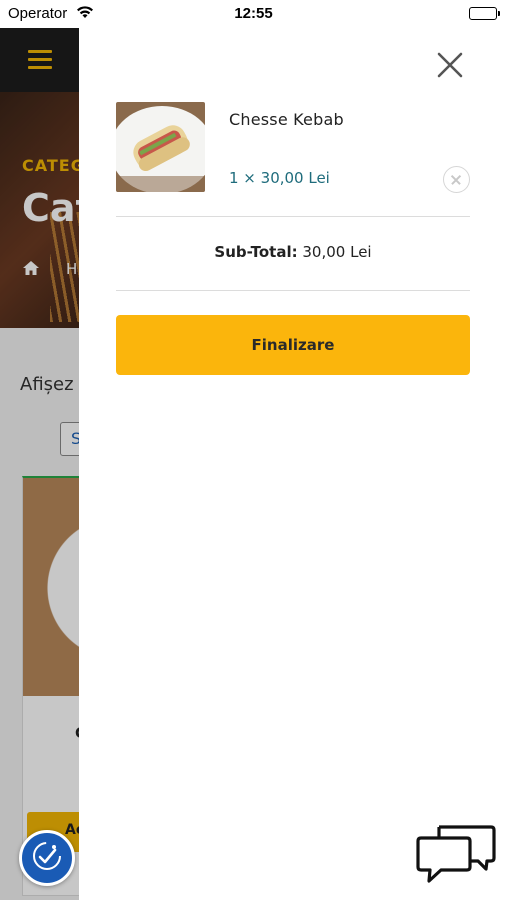  What do you see at coordinates (456, 179) in the screenshot?
I see `remove-circle-icon` at bounding box center [456, 179].